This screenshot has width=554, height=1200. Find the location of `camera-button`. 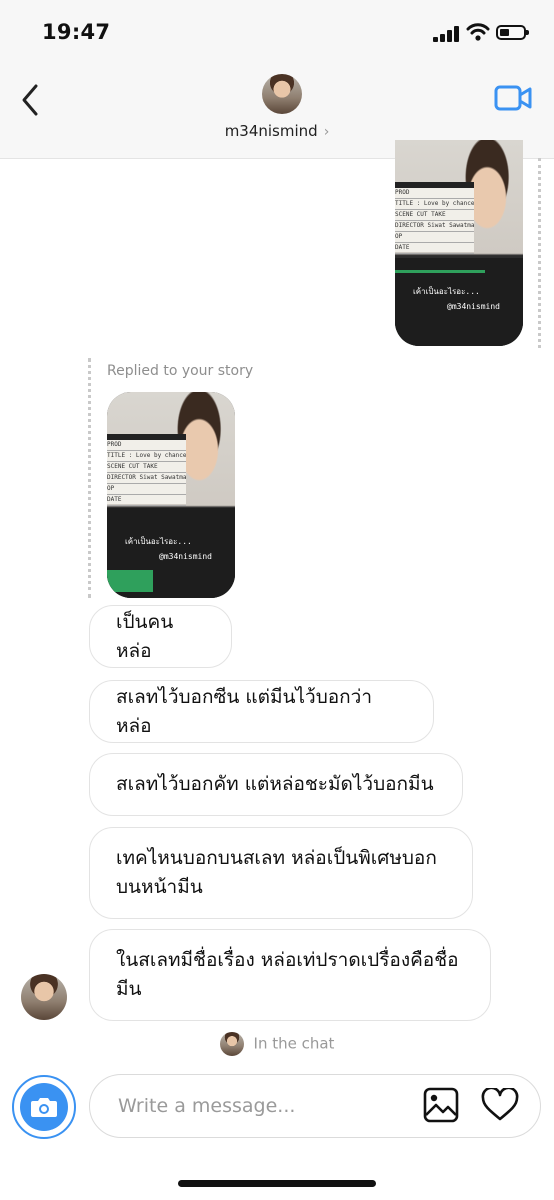

camera-button is located at coordinates (44, 1107).